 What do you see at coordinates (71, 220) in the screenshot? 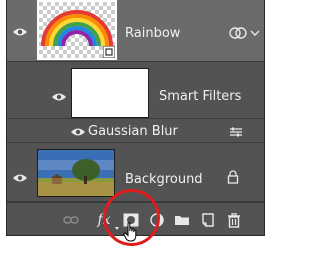
I see `link-icon` at bounding box center [71, 220].